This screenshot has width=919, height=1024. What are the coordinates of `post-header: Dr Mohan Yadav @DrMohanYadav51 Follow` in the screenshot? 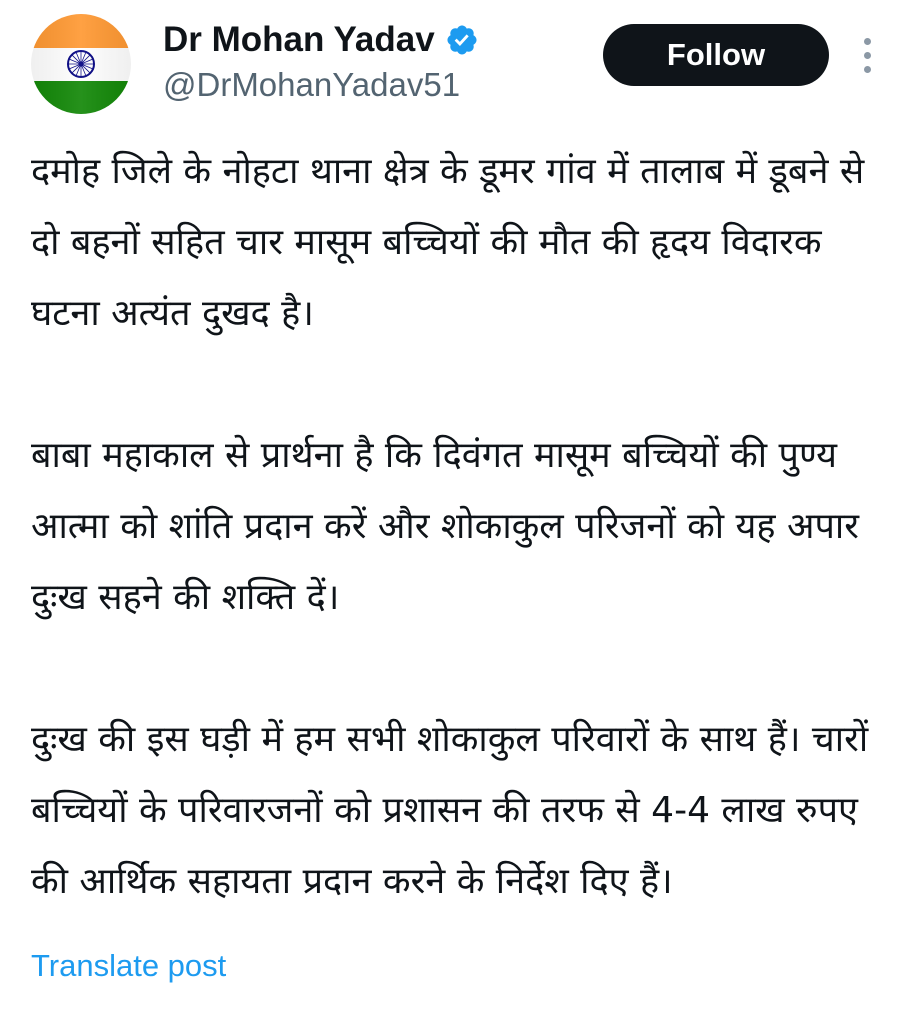 It's located at (459, 65).